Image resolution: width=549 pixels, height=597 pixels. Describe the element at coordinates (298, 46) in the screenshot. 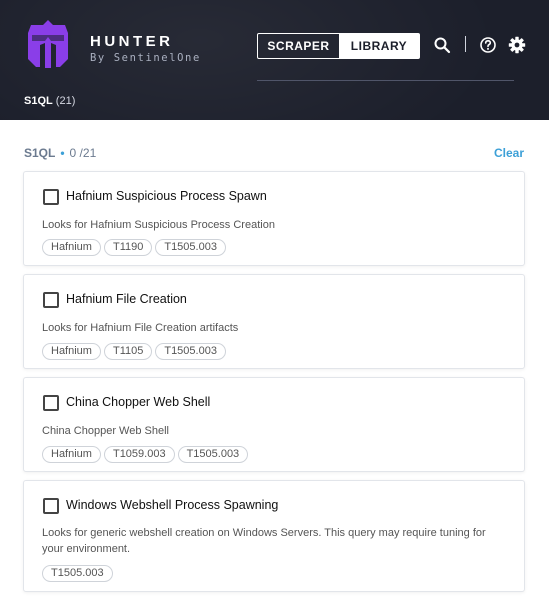

I see `tab-scraper: SCRAPER` at that location.